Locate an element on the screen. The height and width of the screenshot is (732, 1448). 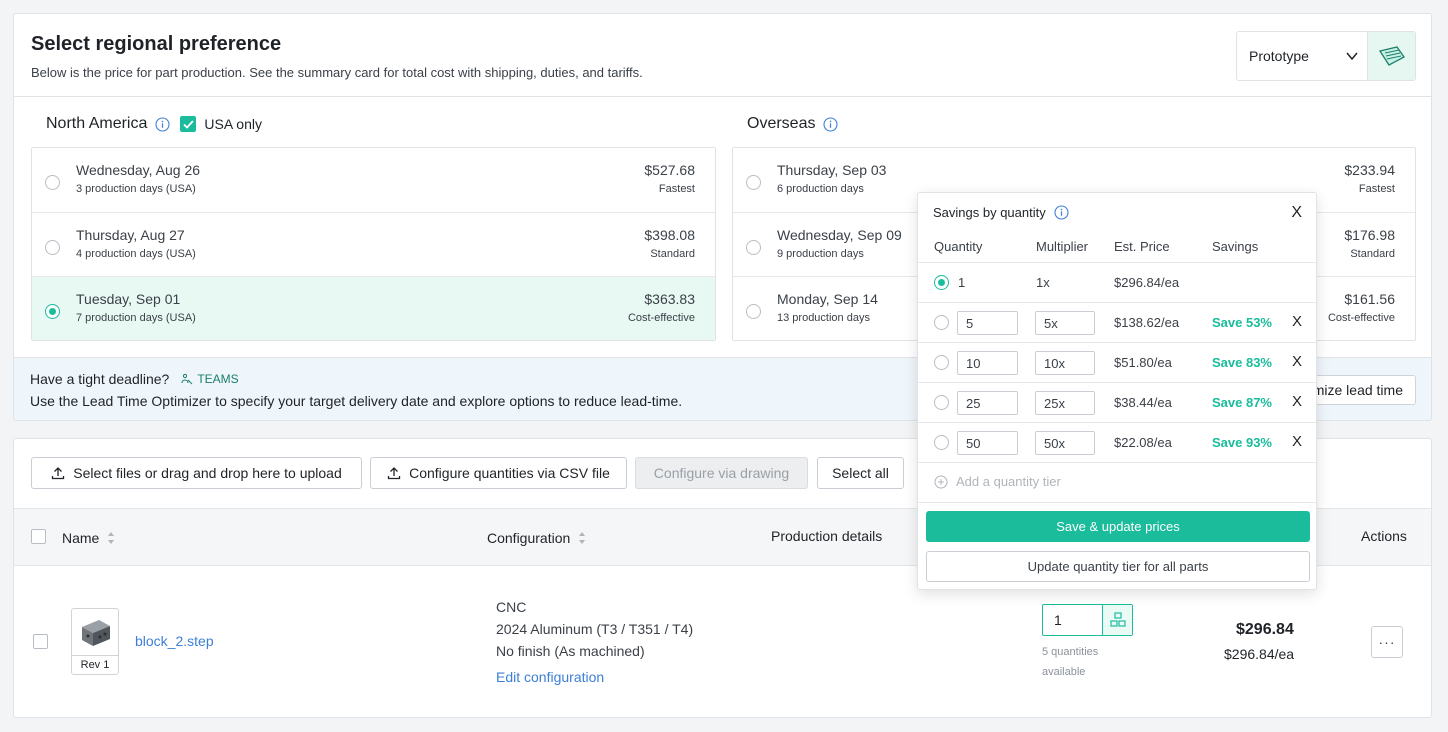
quantity-input: 1 is located at coordinates (1087, 620).